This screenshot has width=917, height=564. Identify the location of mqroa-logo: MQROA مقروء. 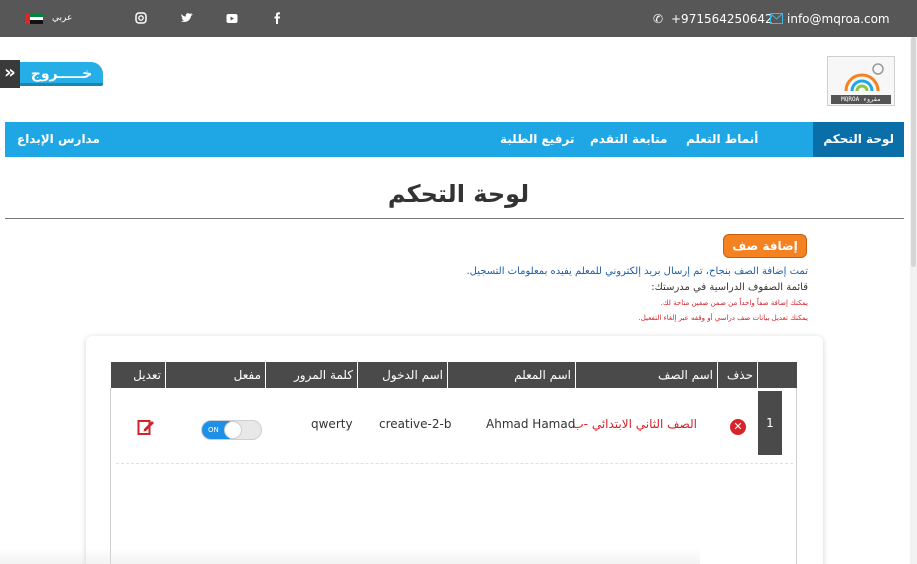
(861, 81).